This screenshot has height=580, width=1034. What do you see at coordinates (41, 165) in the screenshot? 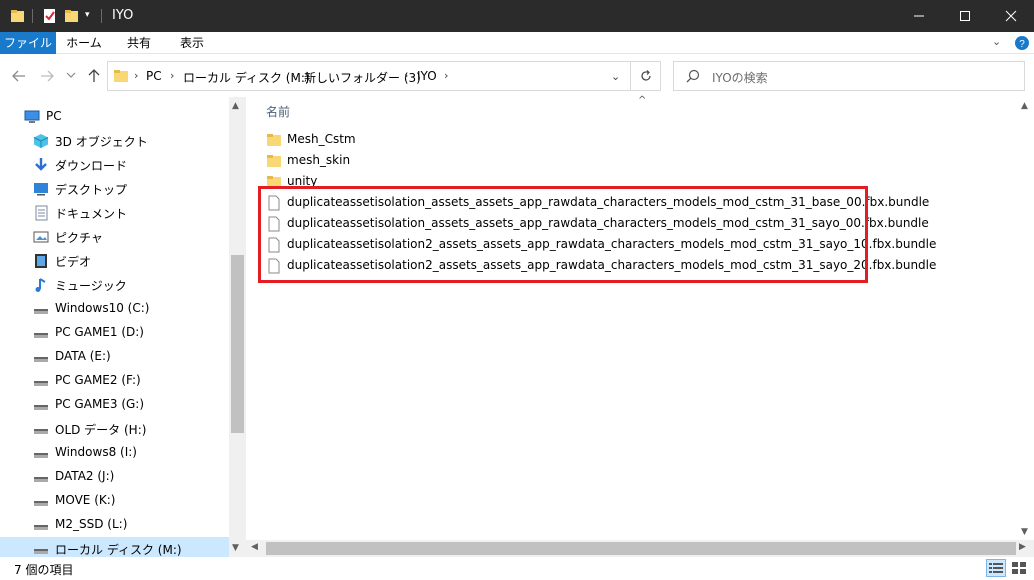
I see `download-icon` at bounding box center [41, 165].